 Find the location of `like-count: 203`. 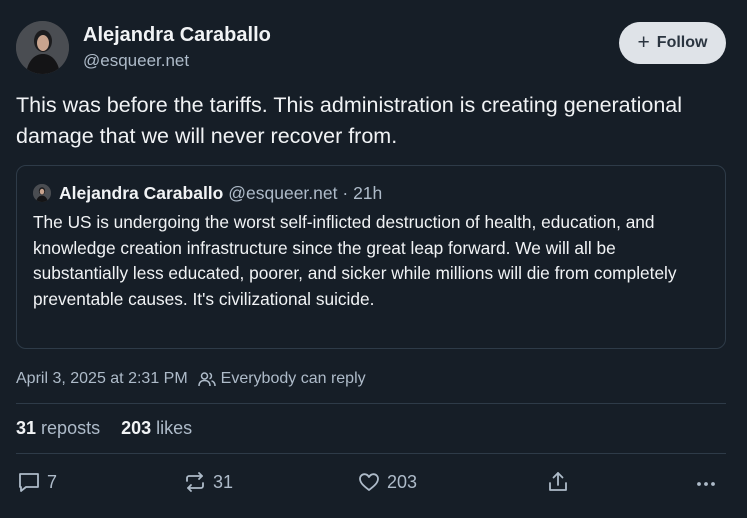

like-count: 203 is located at coordinates (402, 481).